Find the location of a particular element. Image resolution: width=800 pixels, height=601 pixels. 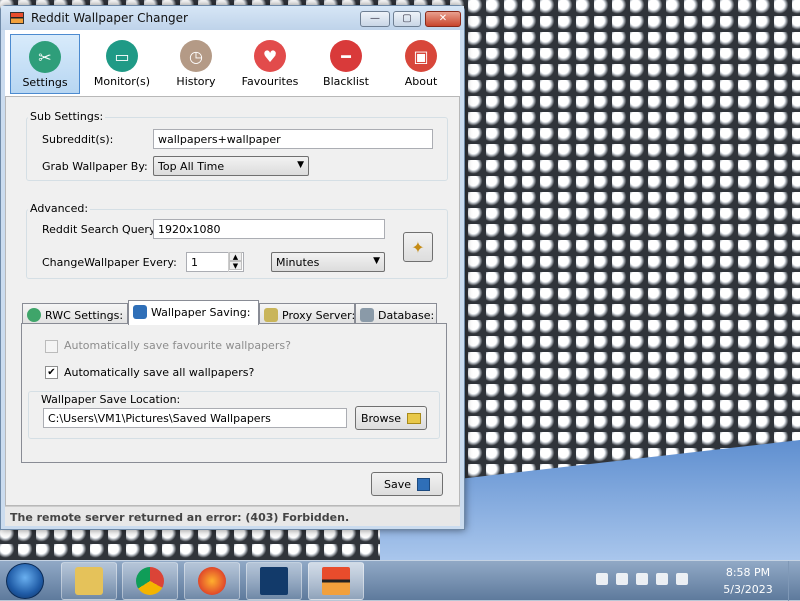

tab-database: Database: is located at coordinates (396, 314).